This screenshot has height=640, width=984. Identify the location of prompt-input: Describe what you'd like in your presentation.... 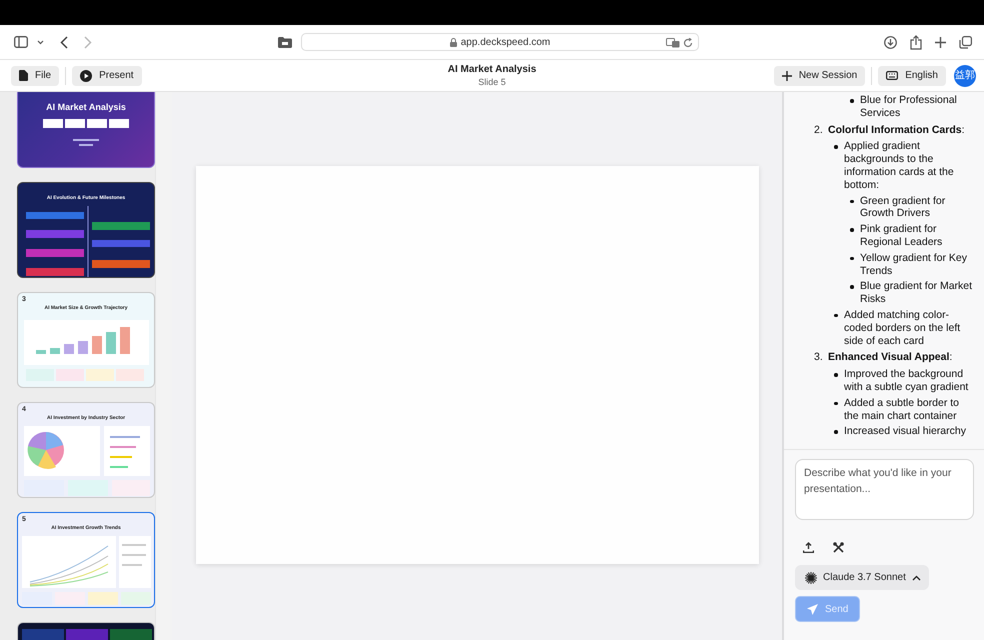
(884, 489).